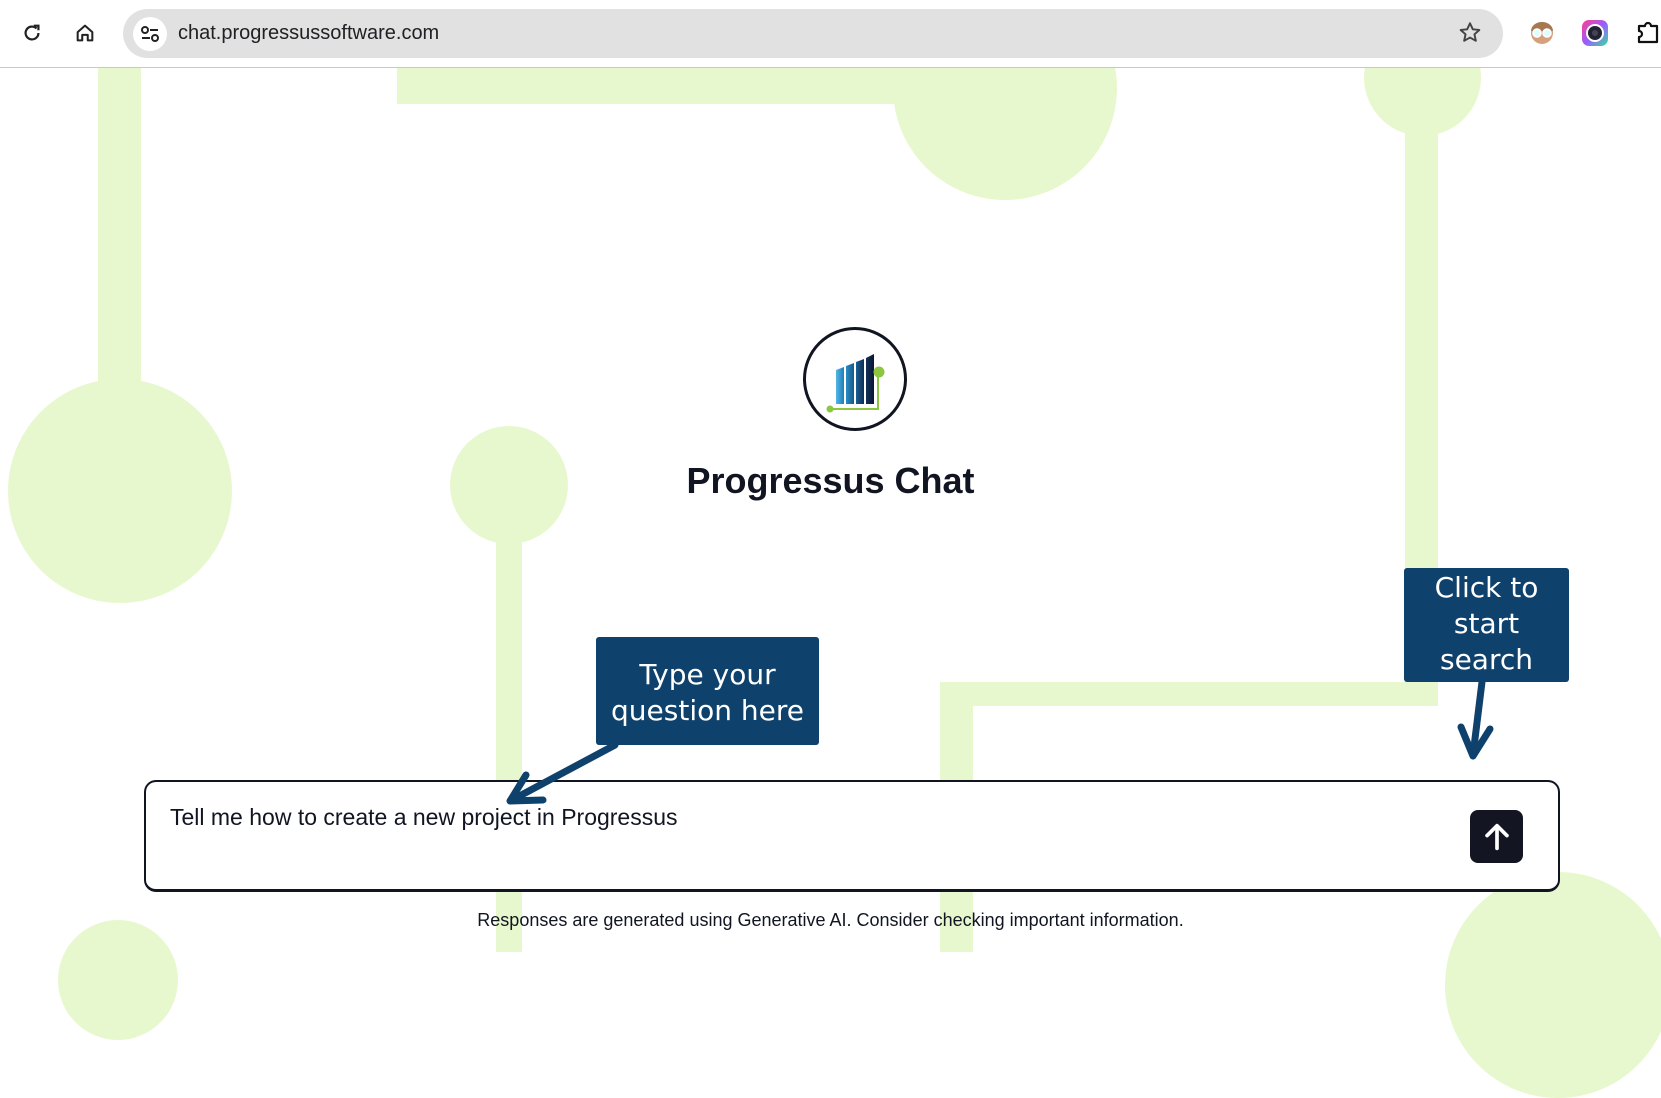  I want to click on progressus-logo, so click(855, 379).